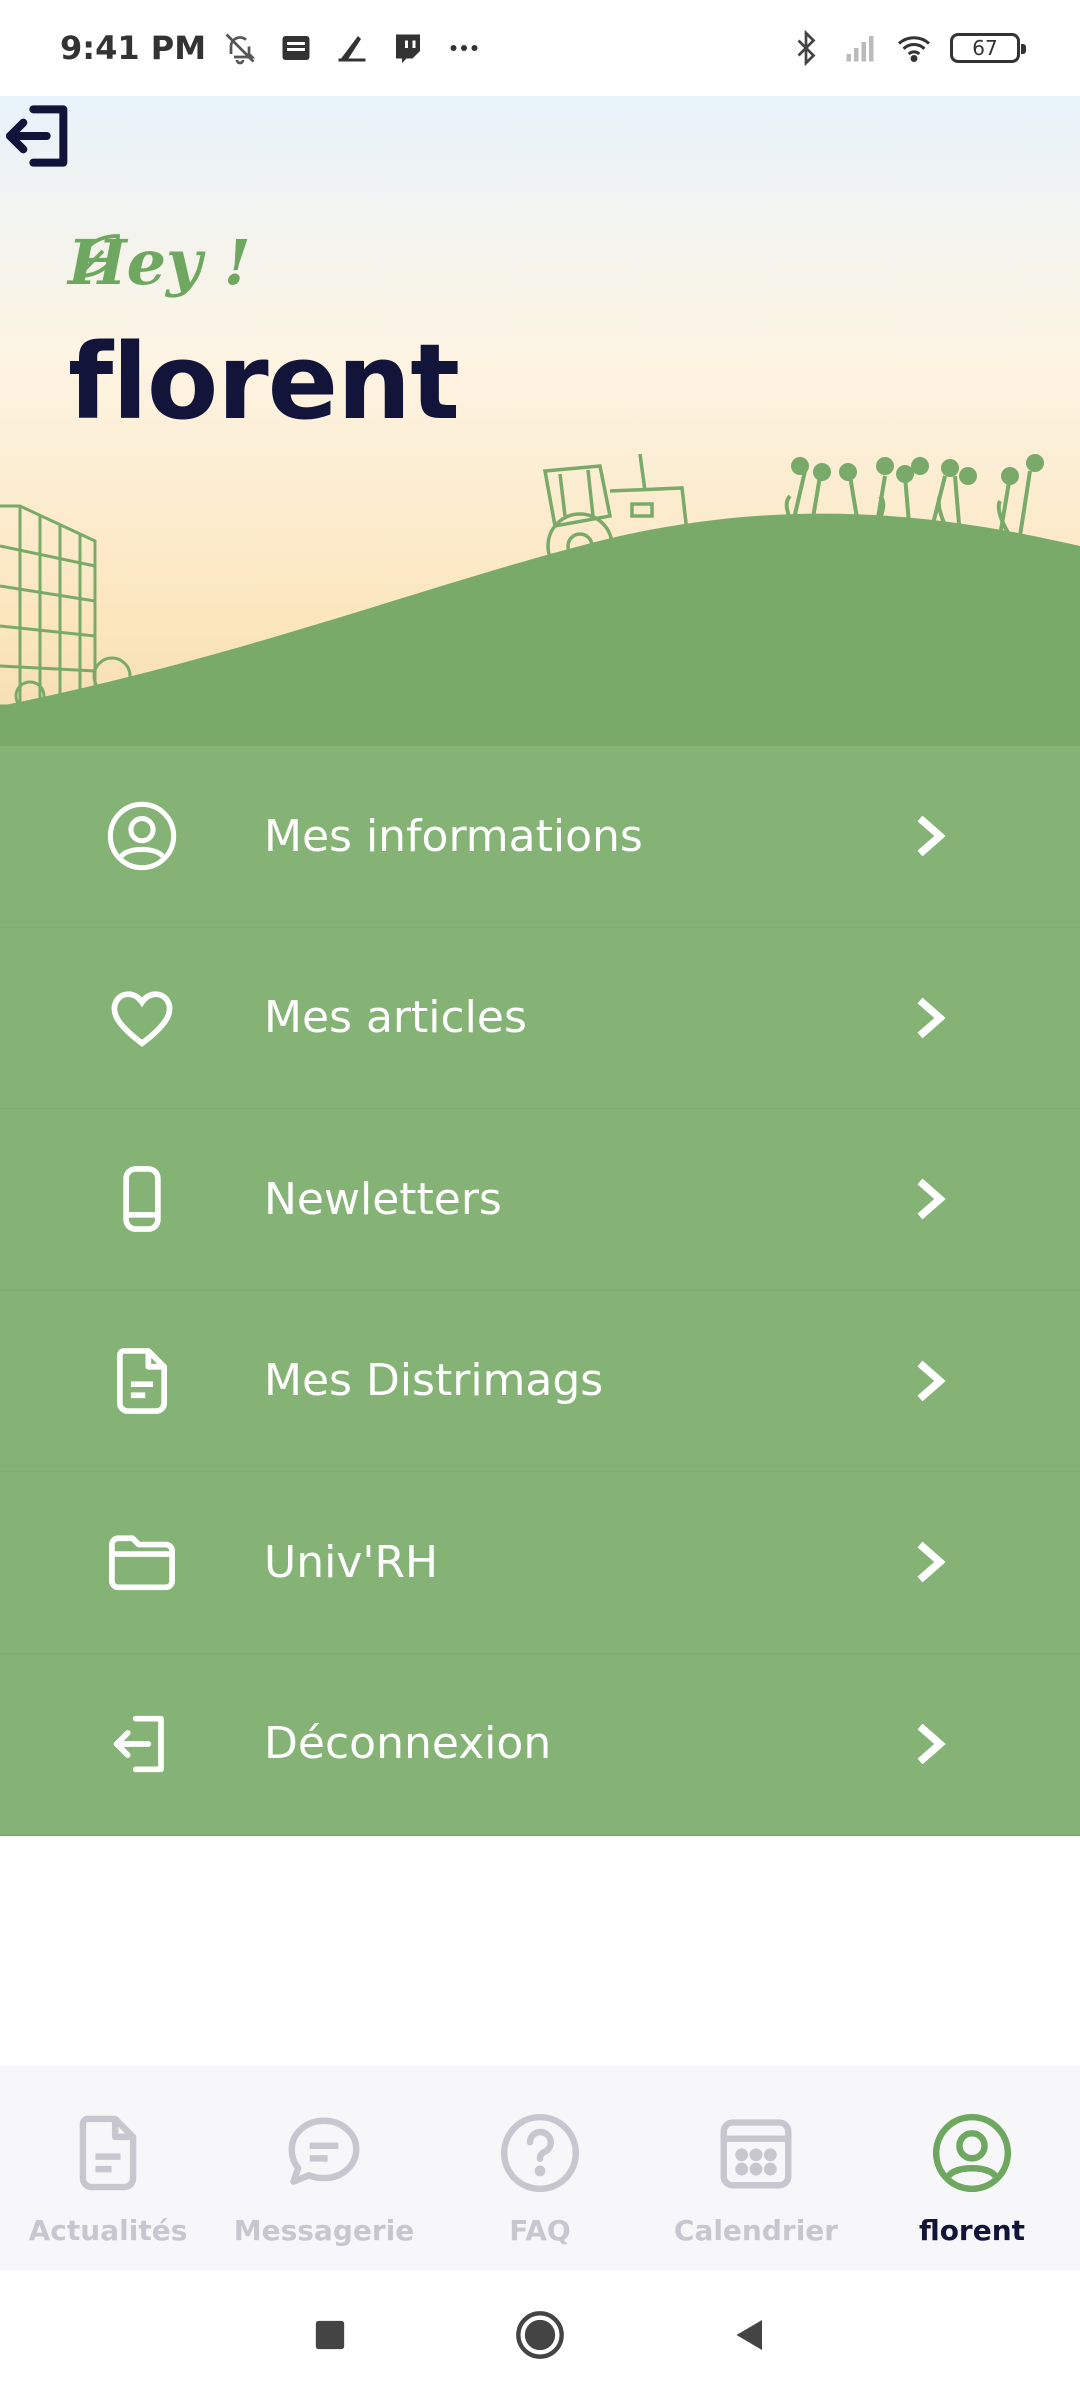 The width and height of the screenshot is (1080, 2400). I want to click on battery-icon: 67, so click(988, 48).